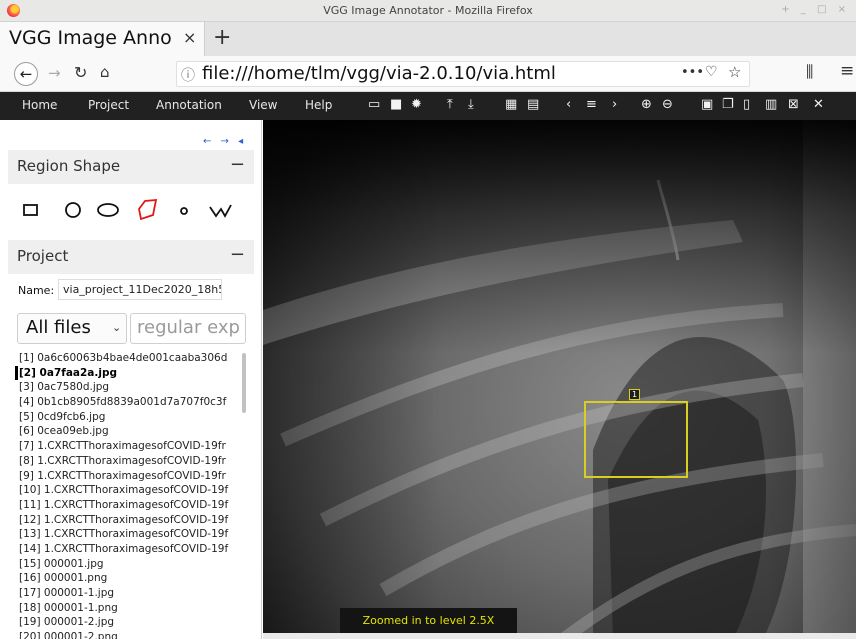  I want to click on open-folder-icon: ▭, so click(374, 104).